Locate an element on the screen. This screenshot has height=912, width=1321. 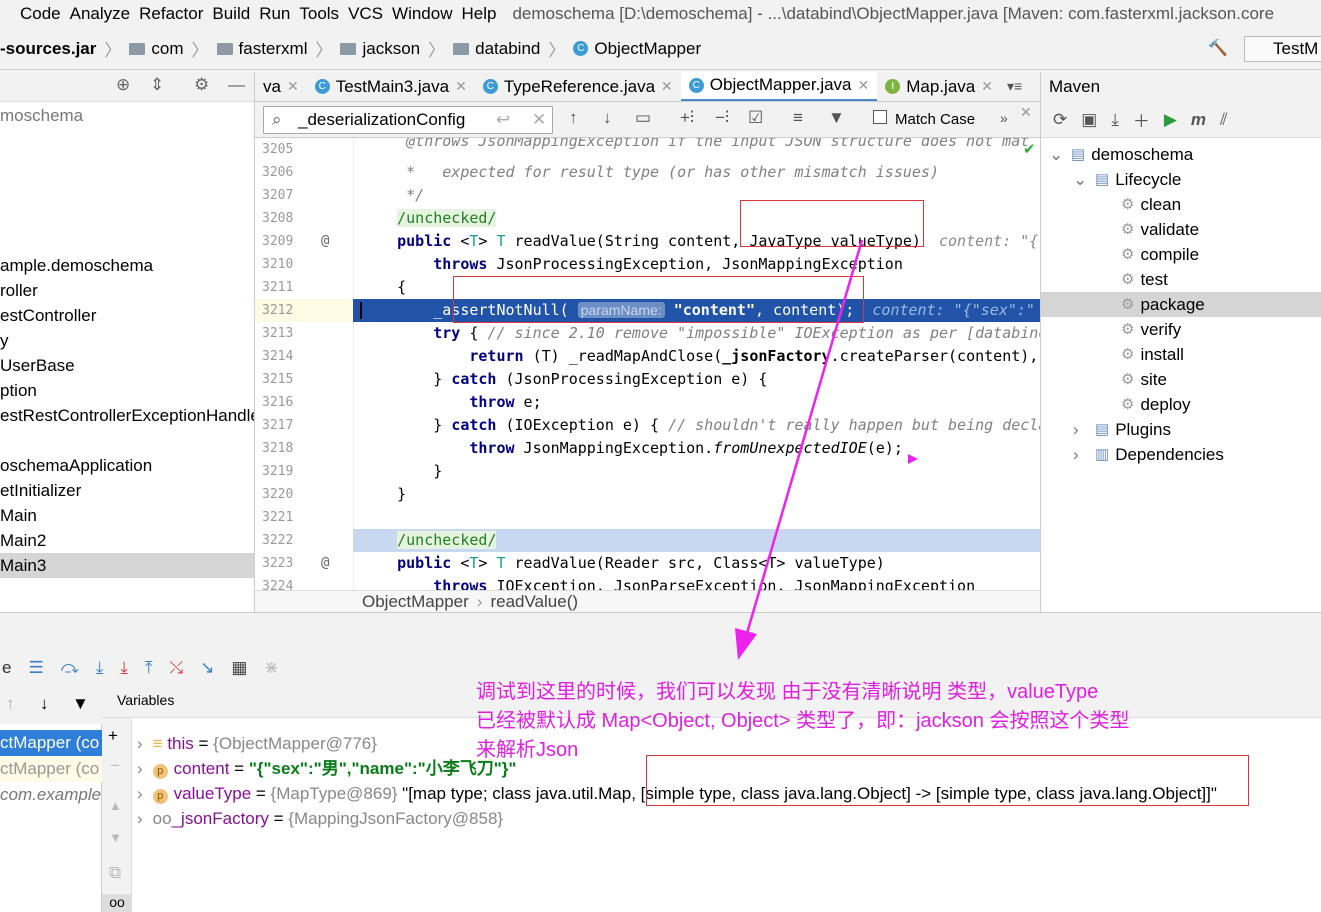
annotation-arrow is located at coordinates (826, 449).